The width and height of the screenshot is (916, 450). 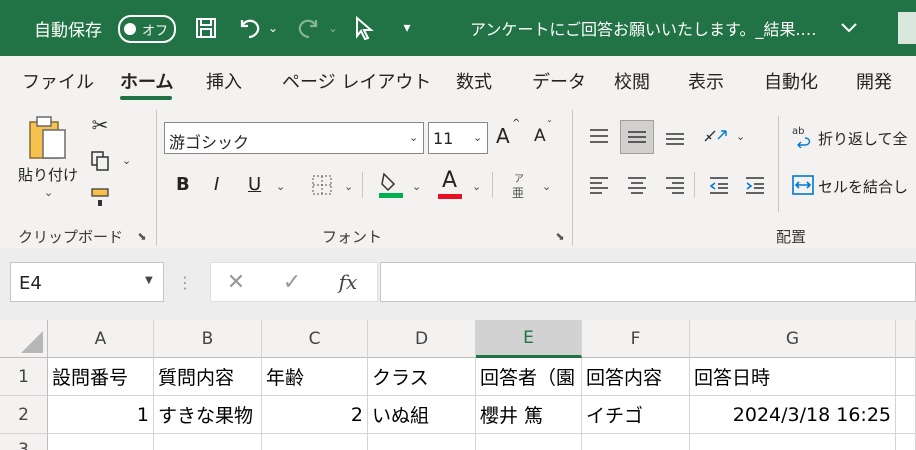 What do you see at coordinates (315, 339) in the screenshot?
I see `column-header-c: C` at bounding box center [315, 339].